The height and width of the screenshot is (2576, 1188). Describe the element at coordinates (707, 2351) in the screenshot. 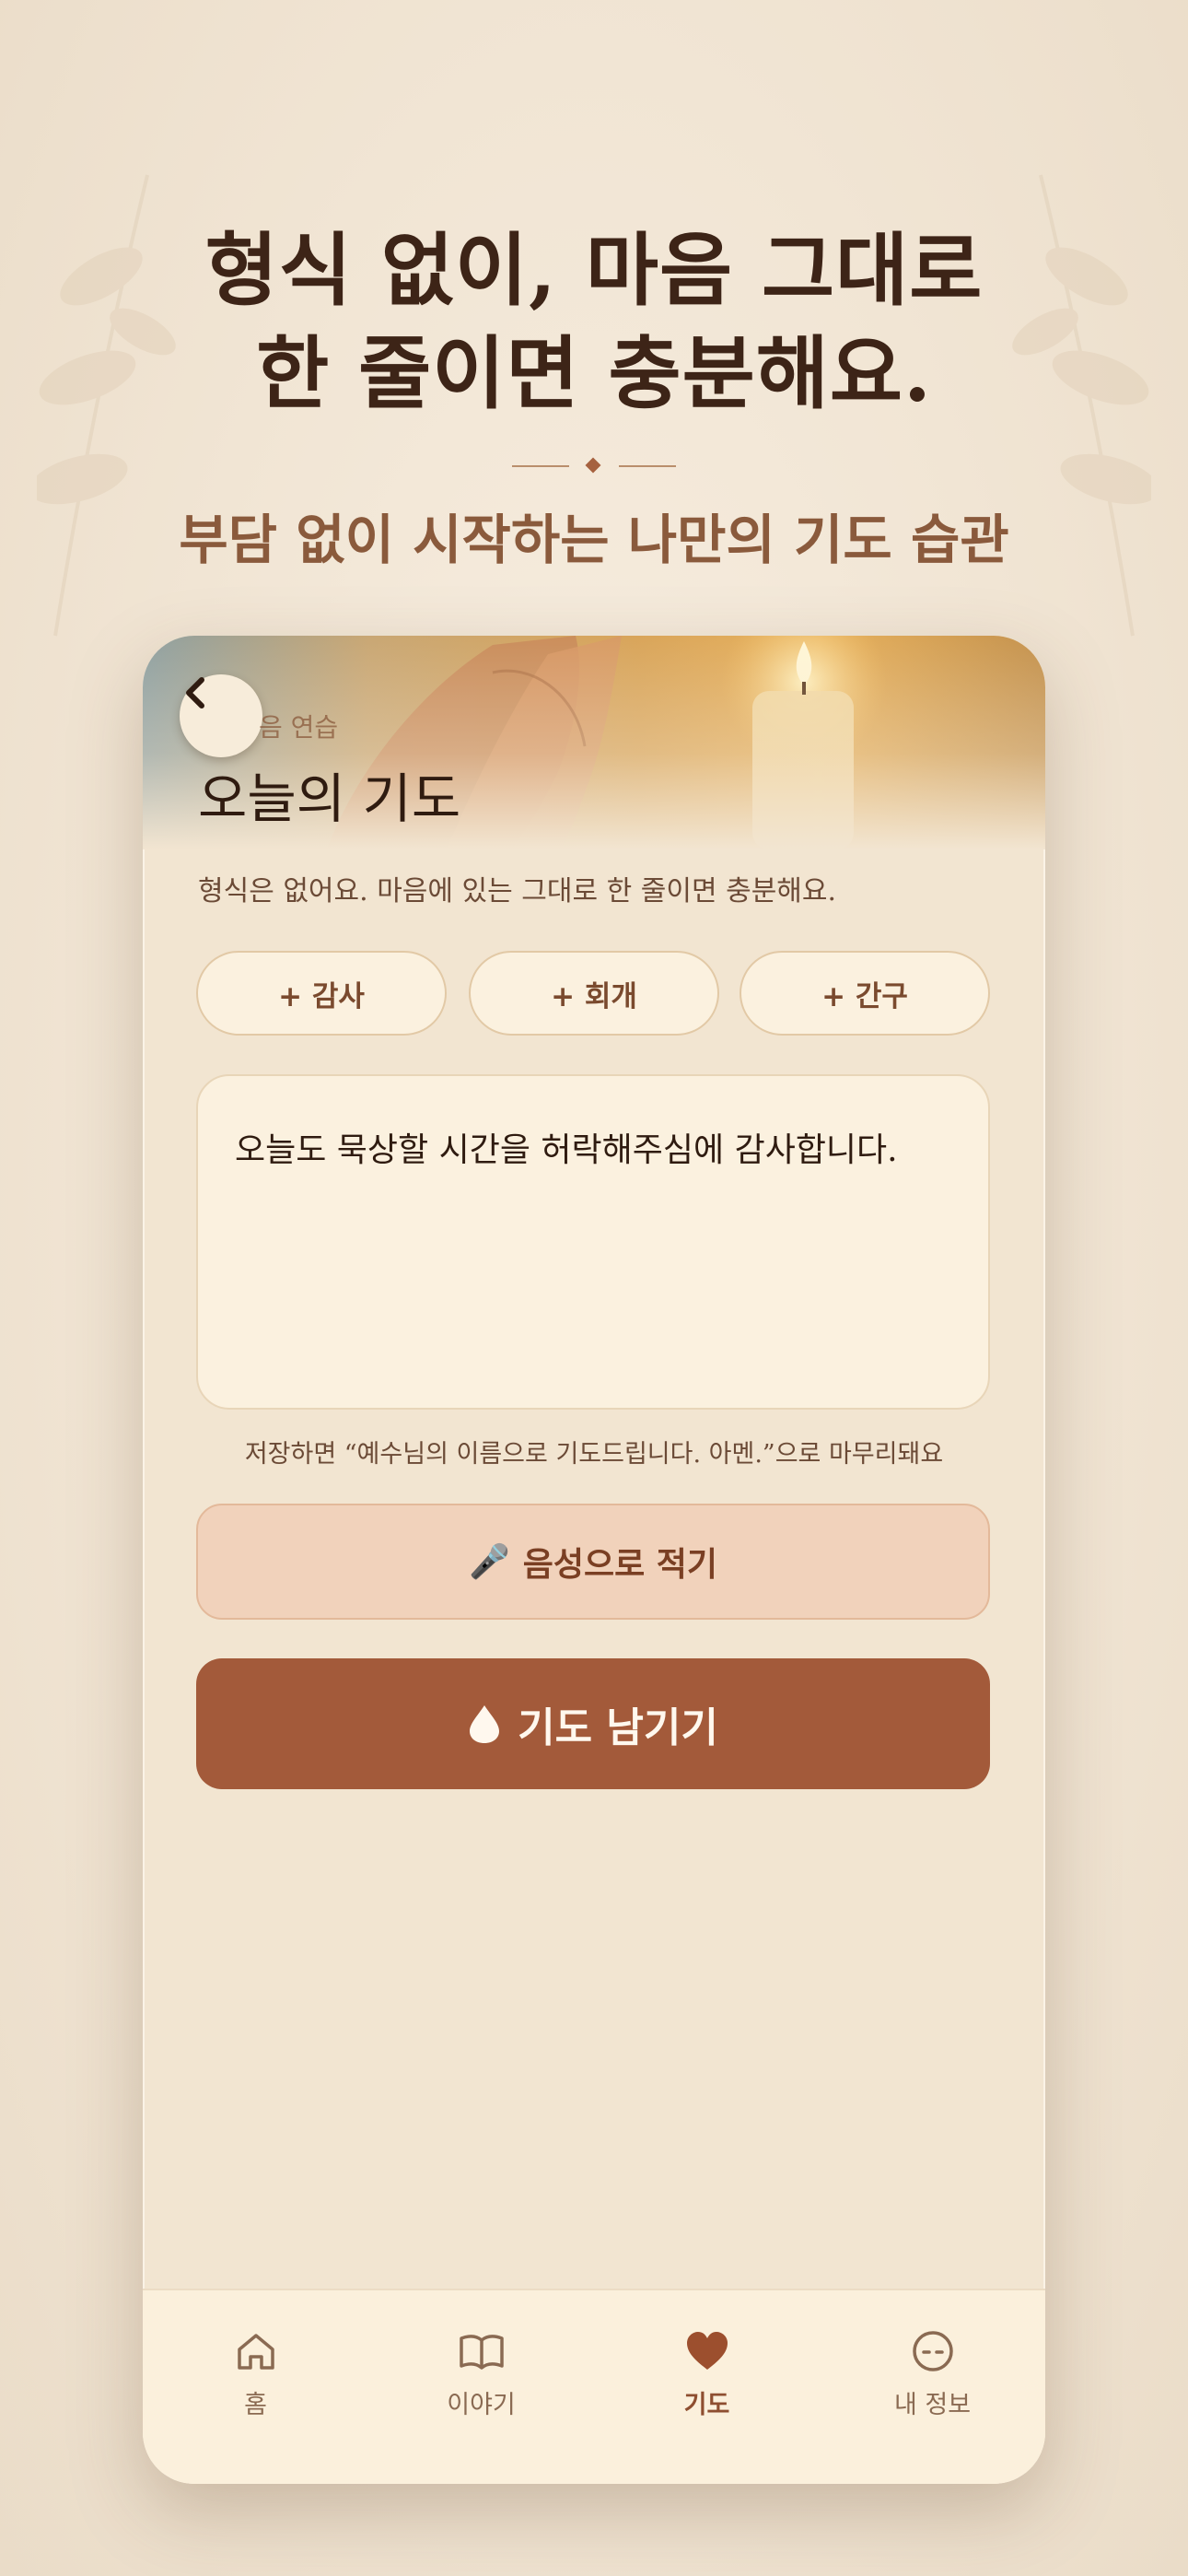

I see `heart-icon` at that location.